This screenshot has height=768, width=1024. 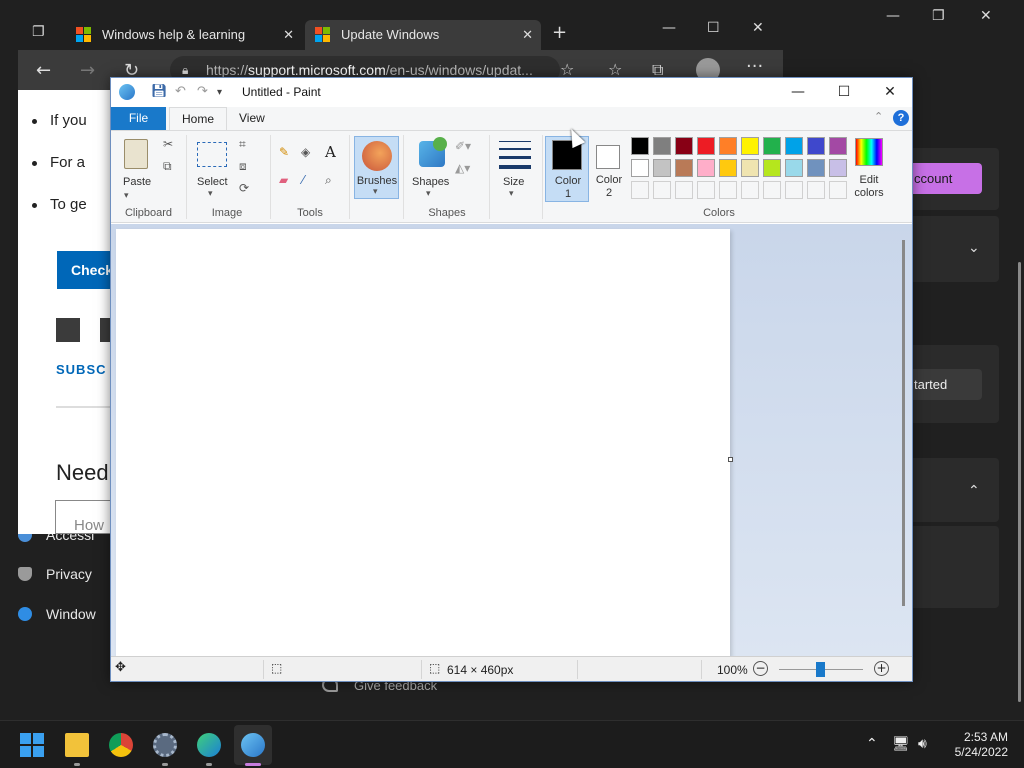 I want to click on settings-scrollbar, so click(x=1019, y=482).